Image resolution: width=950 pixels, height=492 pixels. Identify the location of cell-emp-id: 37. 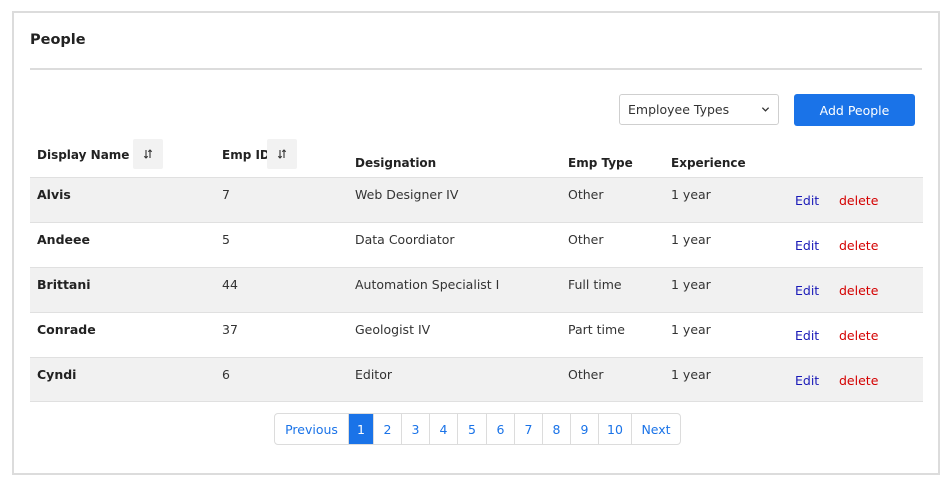
(230, 329).